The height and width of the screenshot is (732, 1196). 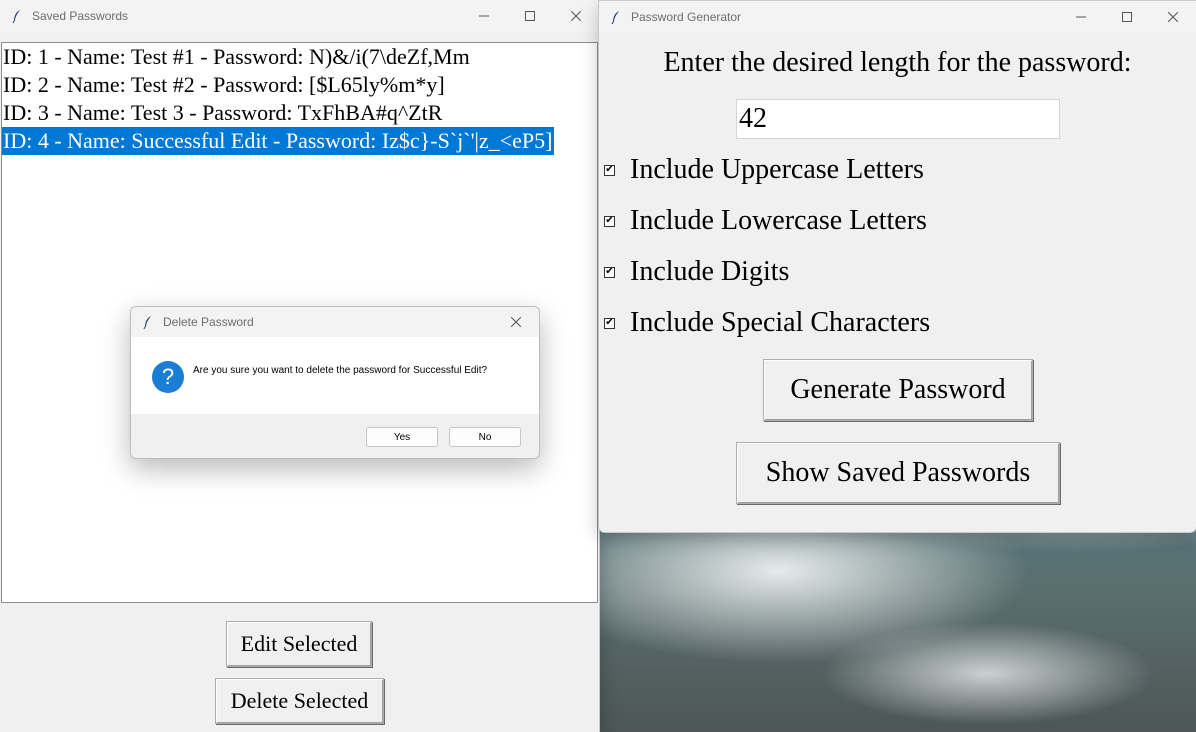 What do you see at coordinates (299, 644) in the screenshot?
I see `edit-selected-button: Edit Selected` at bounding box center [299, 644].